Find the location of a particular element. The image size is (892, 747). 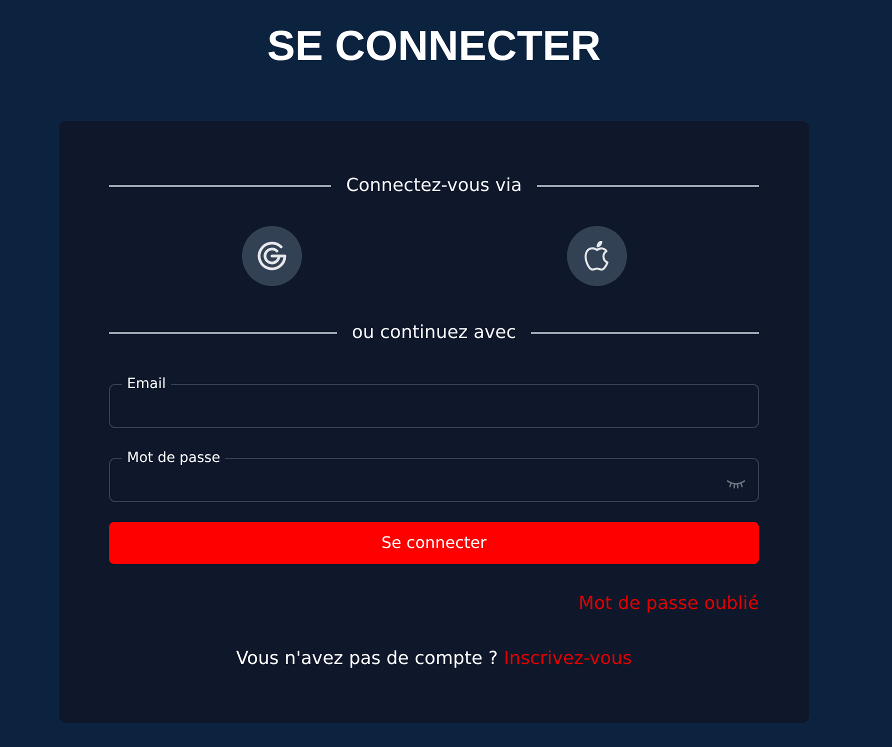

apple-icon is located at coordinates (597, 256).